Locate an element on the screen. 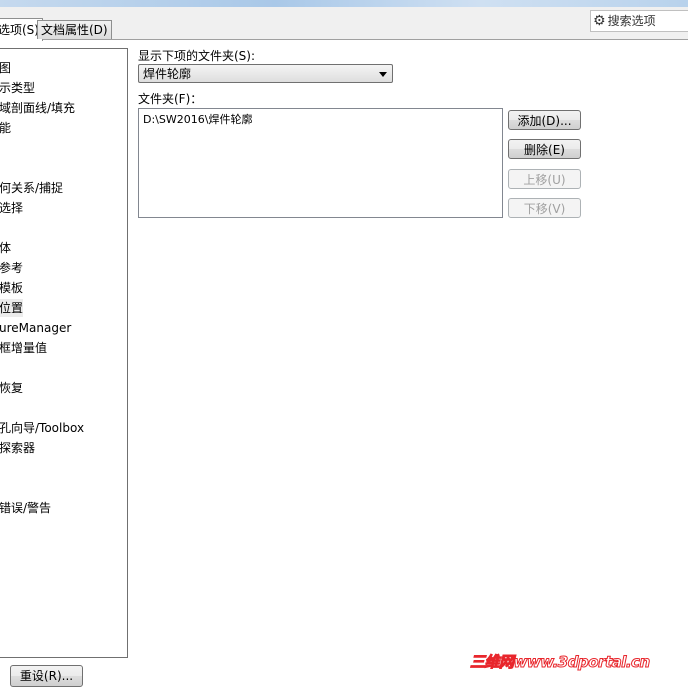 Image resolution: width=688 pixels, height=687 pixels. title-bar is located at coordinates (344, 3).